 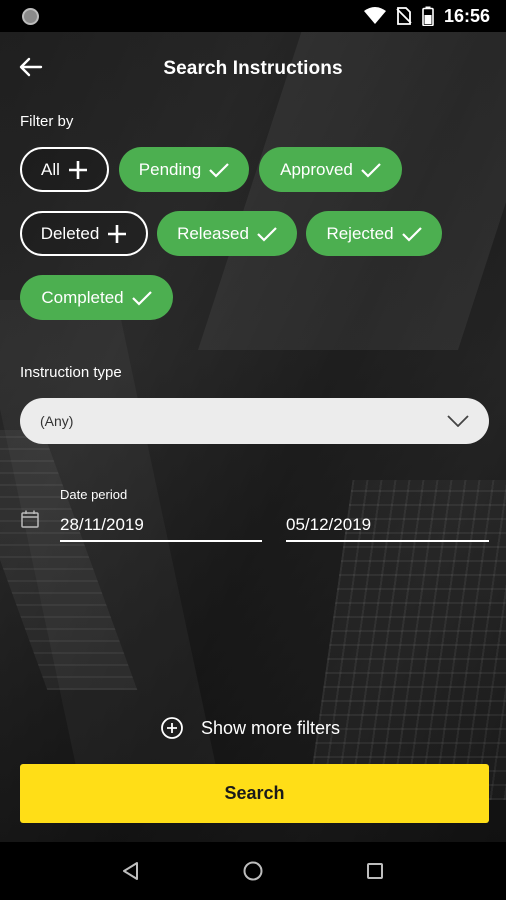 I want to click on recents-square-icon, so click(x=375, y=871).